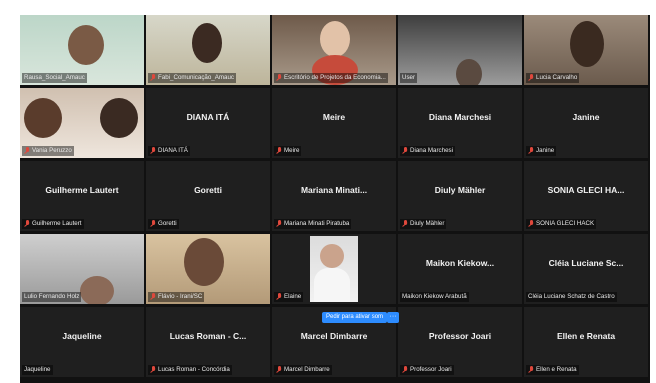  I want to click on participant-tile: Flávio - Irani/SC, so click(208, 269).